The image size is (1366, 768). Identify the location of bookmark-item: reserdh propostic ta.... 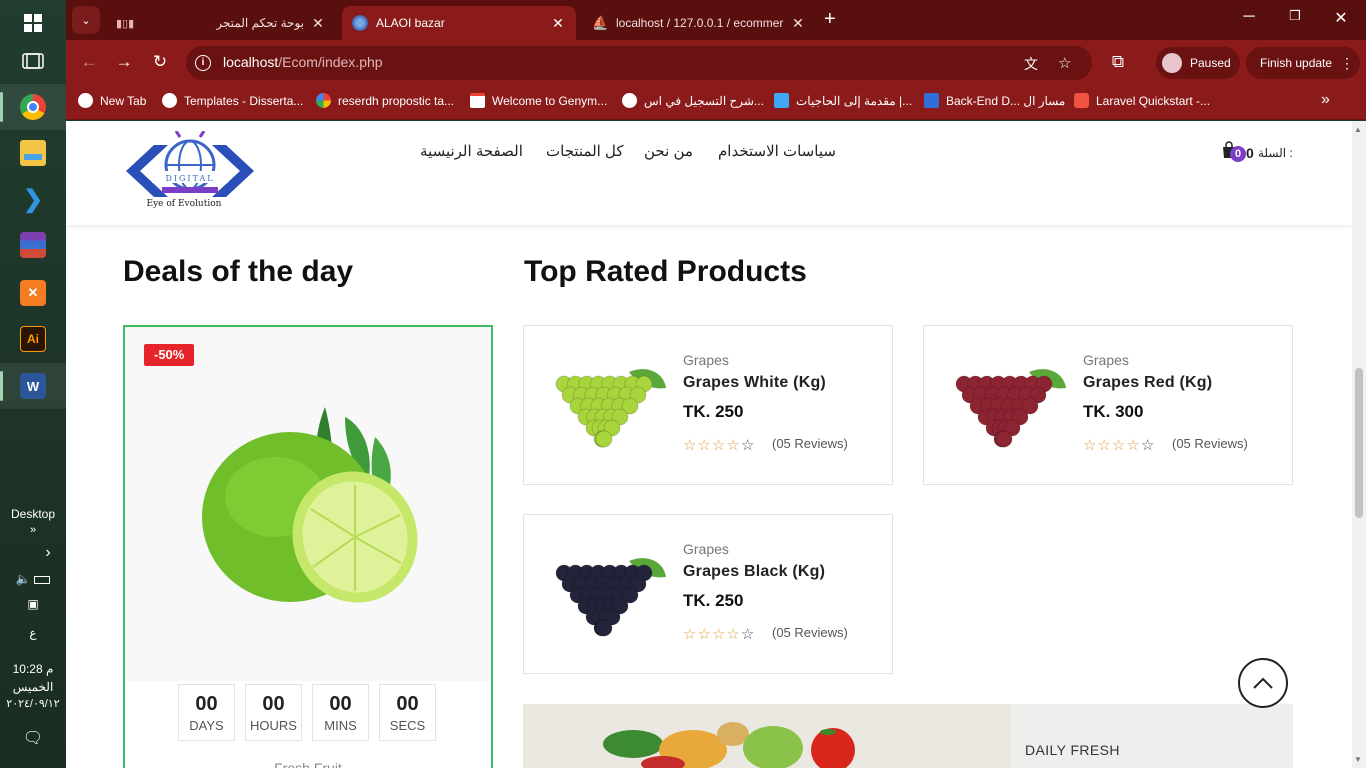
(385, 100).